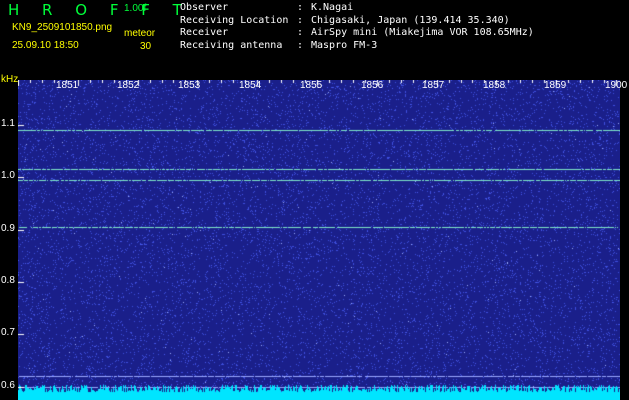  What do you see at coordinates (311, 85) in the screenshot?
I see `x-tick-label: 1855` at bounding box center [311, 85].